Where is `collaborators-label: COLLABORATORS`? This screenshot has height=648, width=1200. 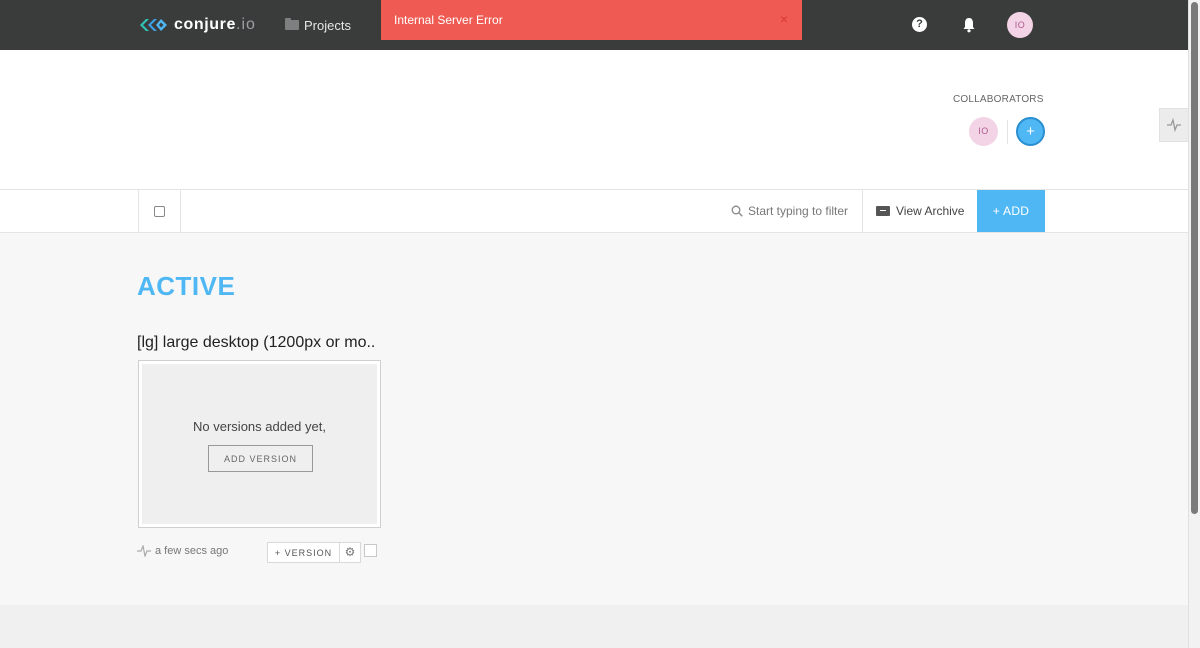
collaborators-label: COLLABORATORS is located at coordinates (998, 99).